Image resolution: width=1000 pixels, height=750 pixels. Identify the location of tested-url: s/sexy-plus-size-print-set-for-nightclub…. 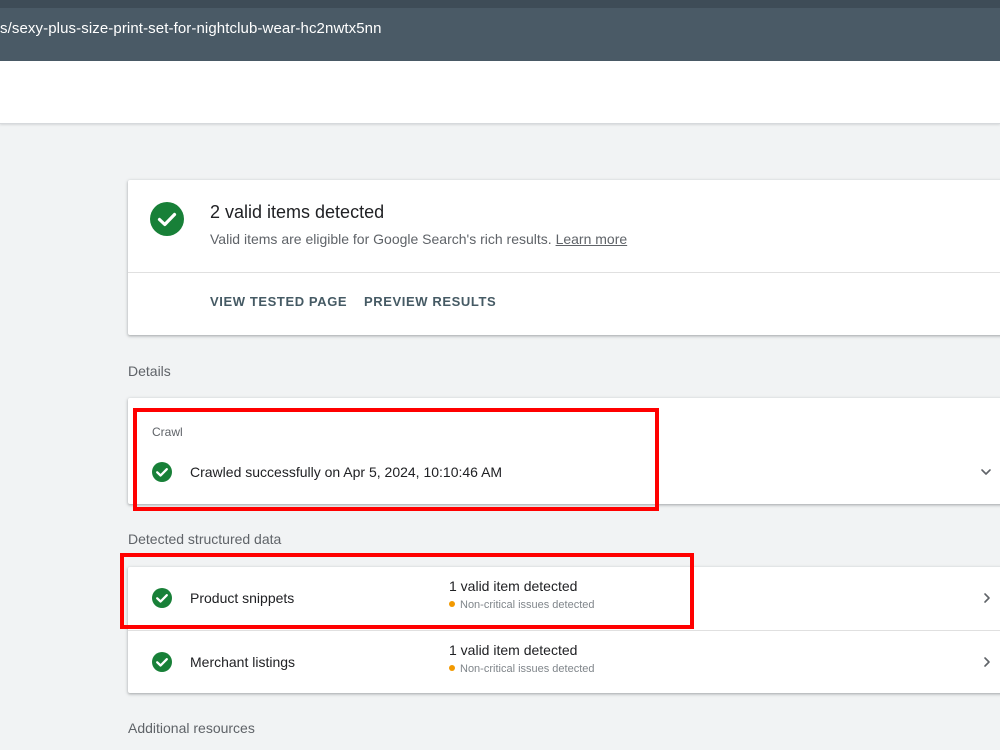
(191, 28).